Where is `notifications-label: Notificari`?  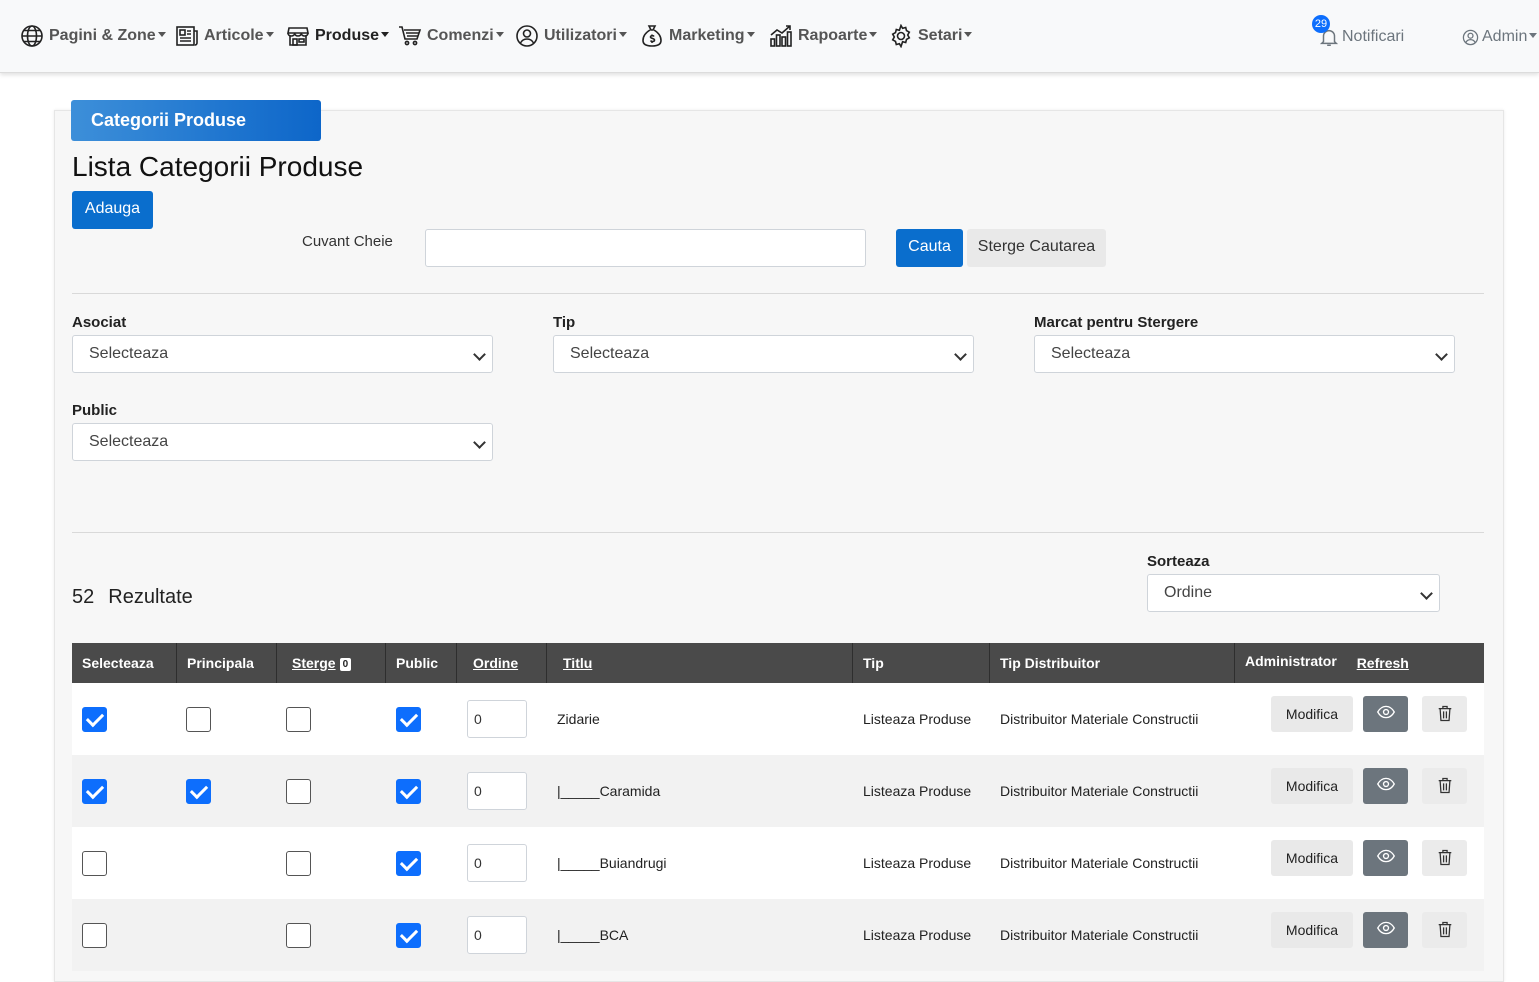
notifications-label: Notificari is located at coordinates (1373, 36).